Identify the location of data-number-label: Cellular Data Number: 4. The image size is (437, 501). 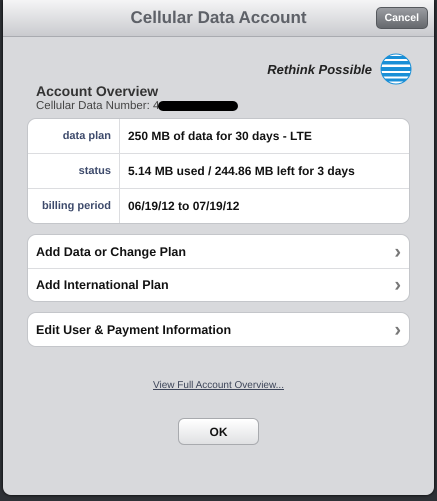
(98, 106).